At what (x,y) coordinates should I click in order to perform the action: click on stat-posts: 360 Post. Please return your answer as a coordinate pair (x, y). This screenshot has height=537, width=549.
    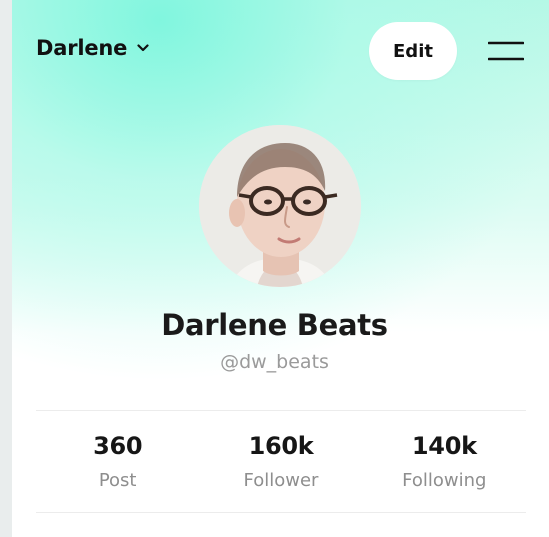
    Looking at the image, I should click on (117, 461).